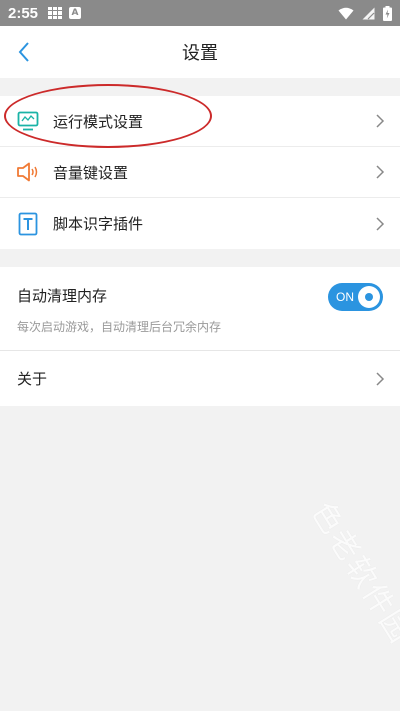 The height and width of the screenshot is (711, 400). I want to click on settings-item-ocr-plugin: 脚本识字插件, so click(200, 223).